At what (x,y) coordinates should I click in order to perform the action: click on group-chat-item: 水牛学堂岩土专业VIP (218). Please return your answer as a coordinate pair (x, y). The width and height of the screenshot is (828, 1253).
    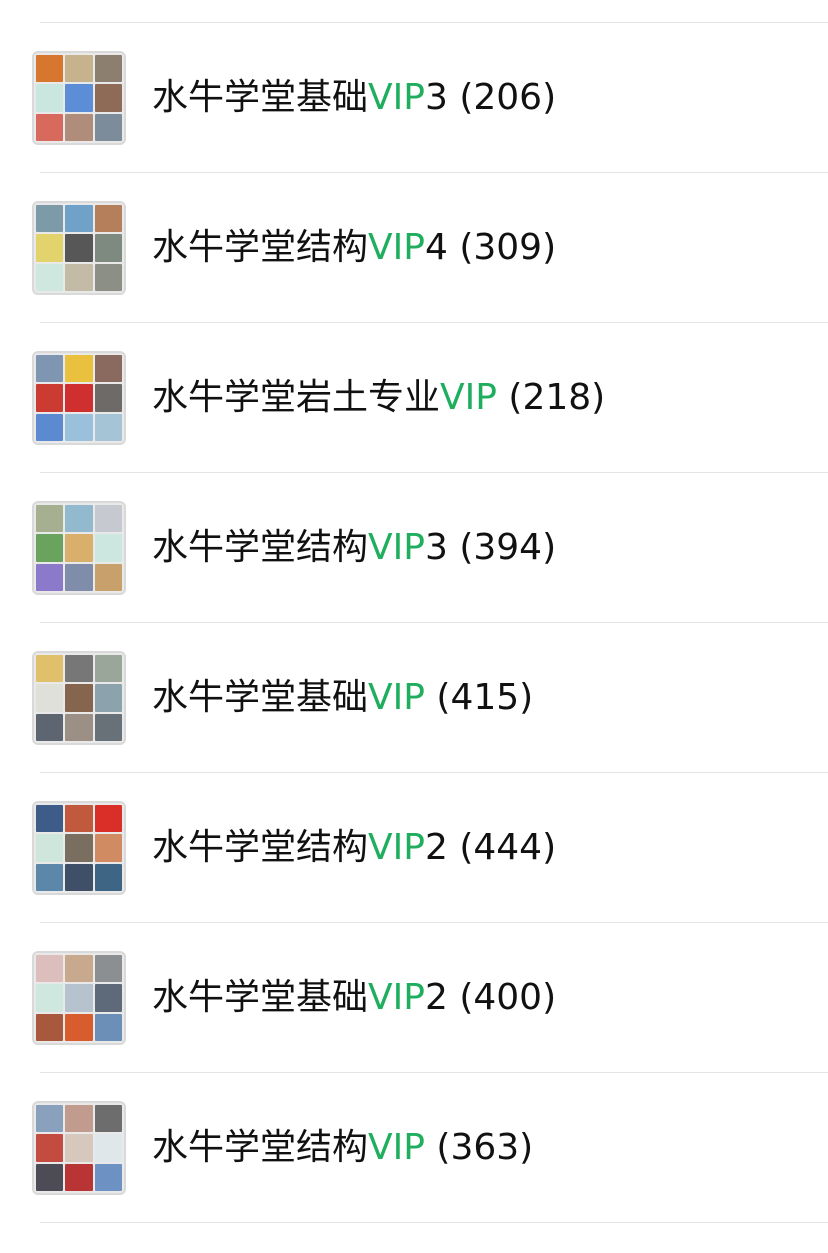
    Looking at the image, I should click on (430, 398).